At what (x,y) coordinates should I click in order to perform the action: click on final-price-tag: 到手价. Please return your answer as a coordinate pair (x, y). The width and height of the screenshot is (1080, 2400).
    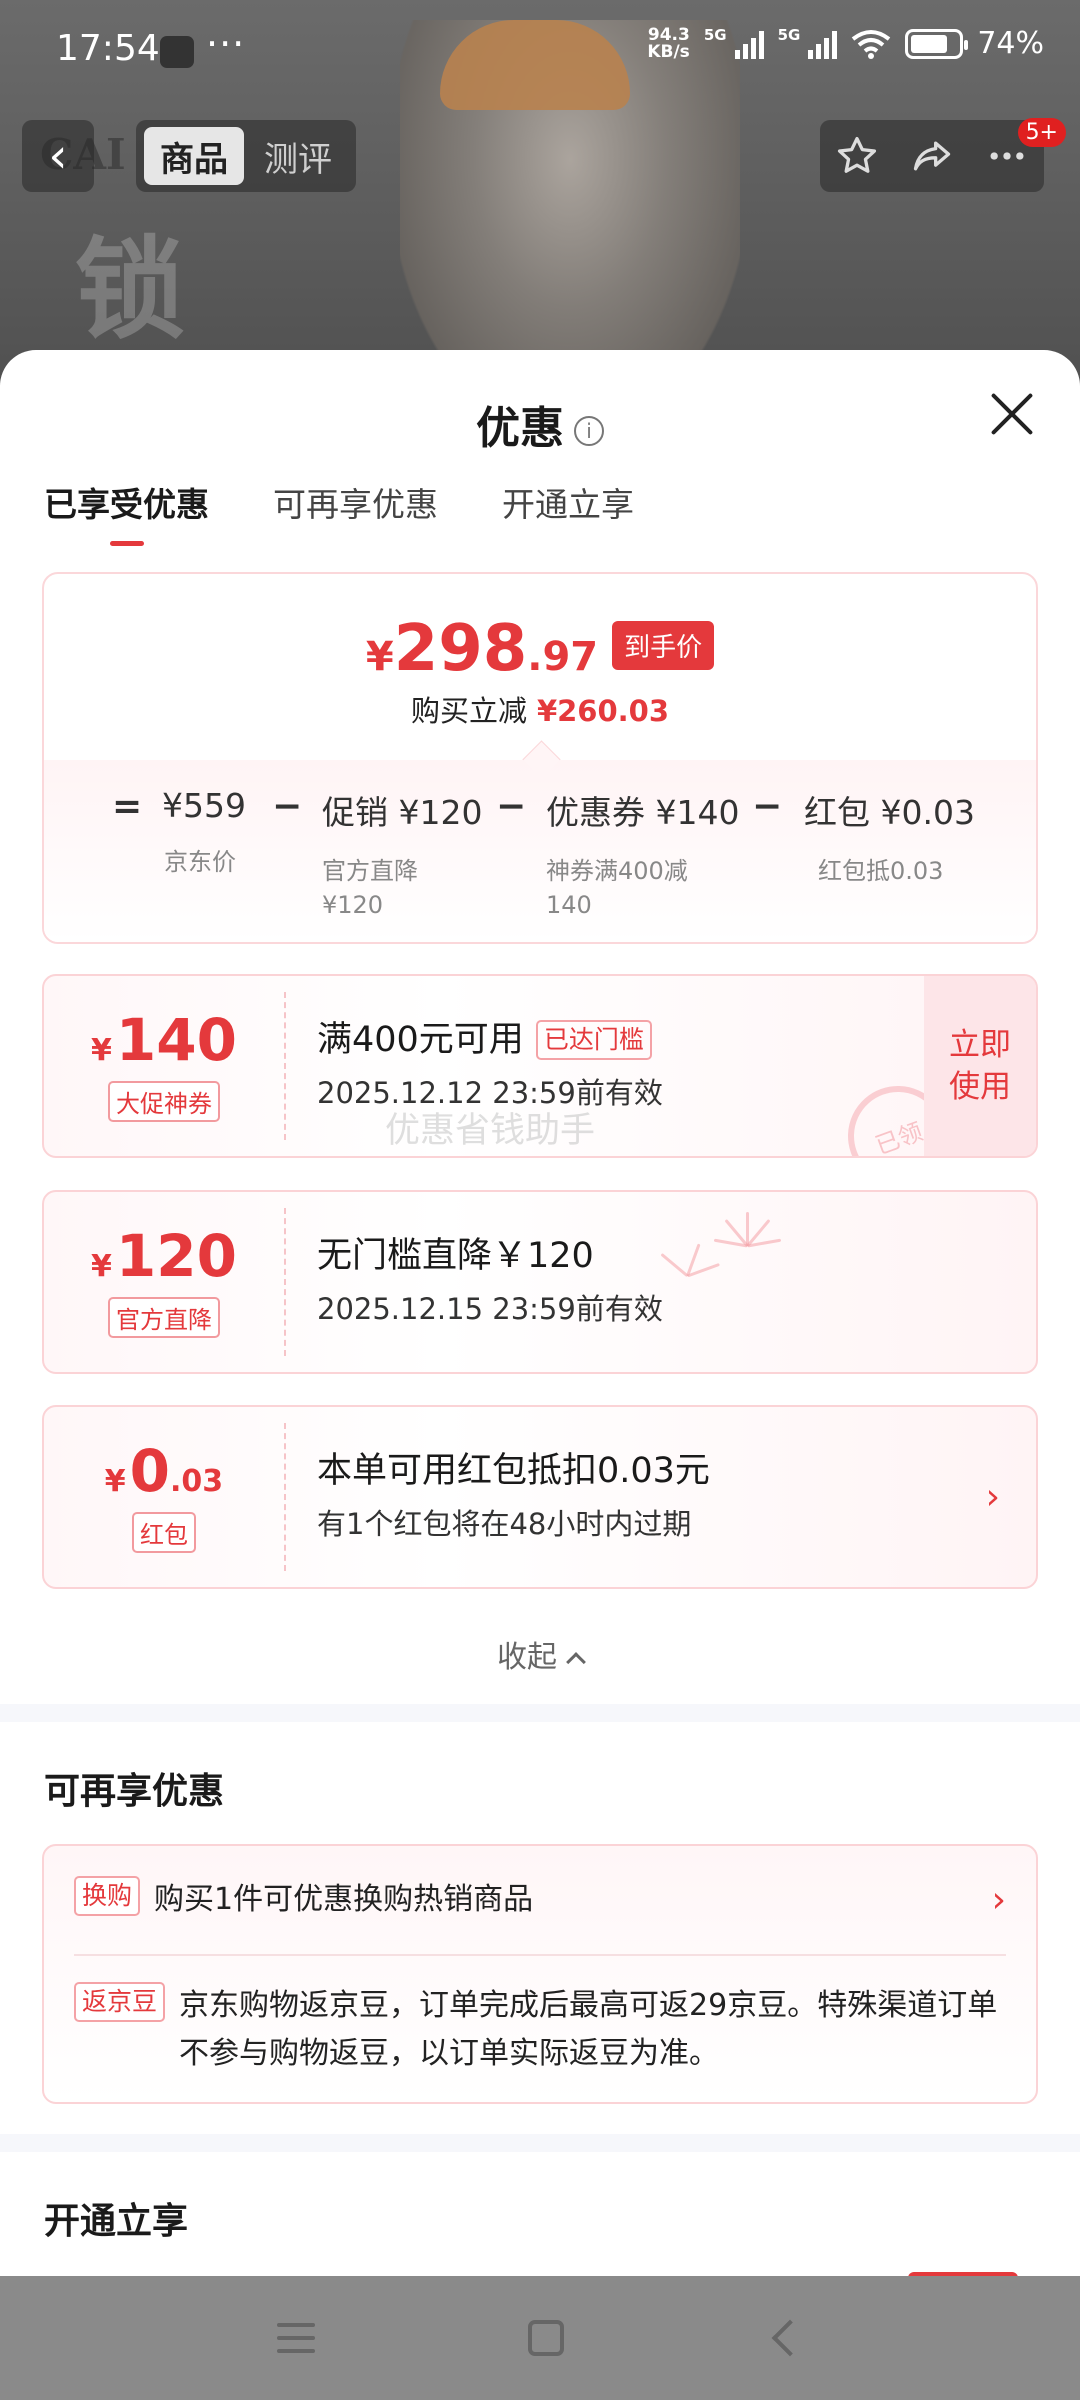
    Looking at the image, I should click on (663, 645).